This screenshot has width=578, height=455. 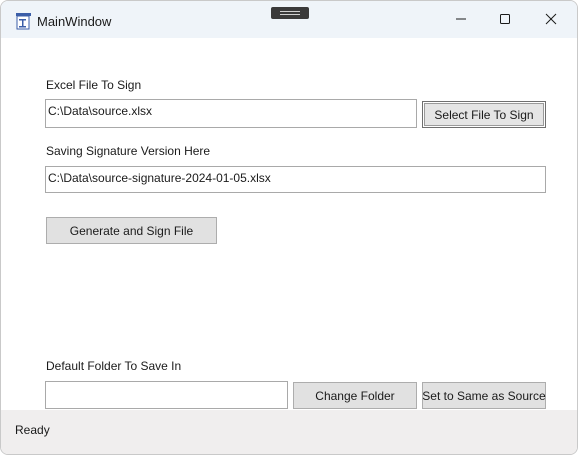 What do you see at coordinates (114, 366) in the screenshot?
I see `default-folder-label: Default Folder To Save In` at bounding box center [114, 366].